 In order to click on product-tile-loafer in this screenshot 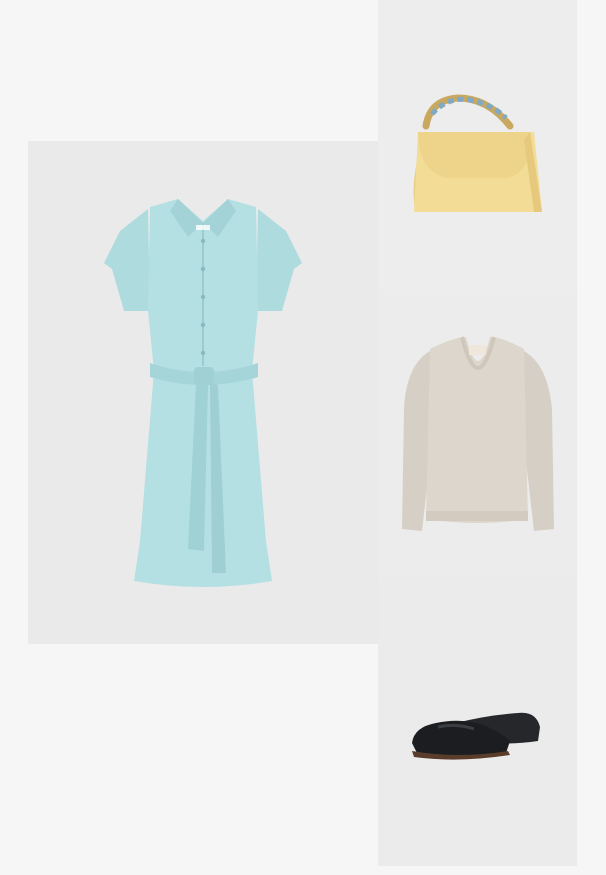, I will do `click(477, 721)`.